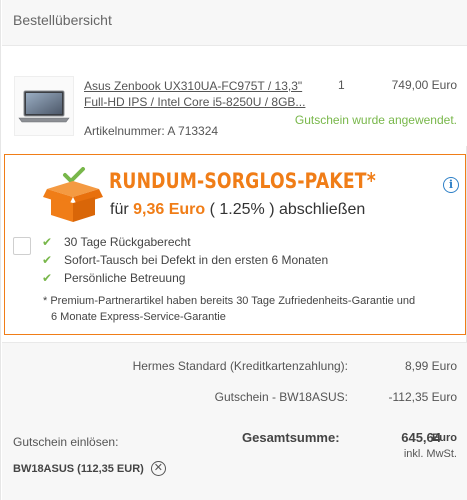 Image resolution: width=467 pixels, height=500 pixels. Describe the element at coordinates (73, 194) in the screenshot. I see `package-box-icon` at that location.